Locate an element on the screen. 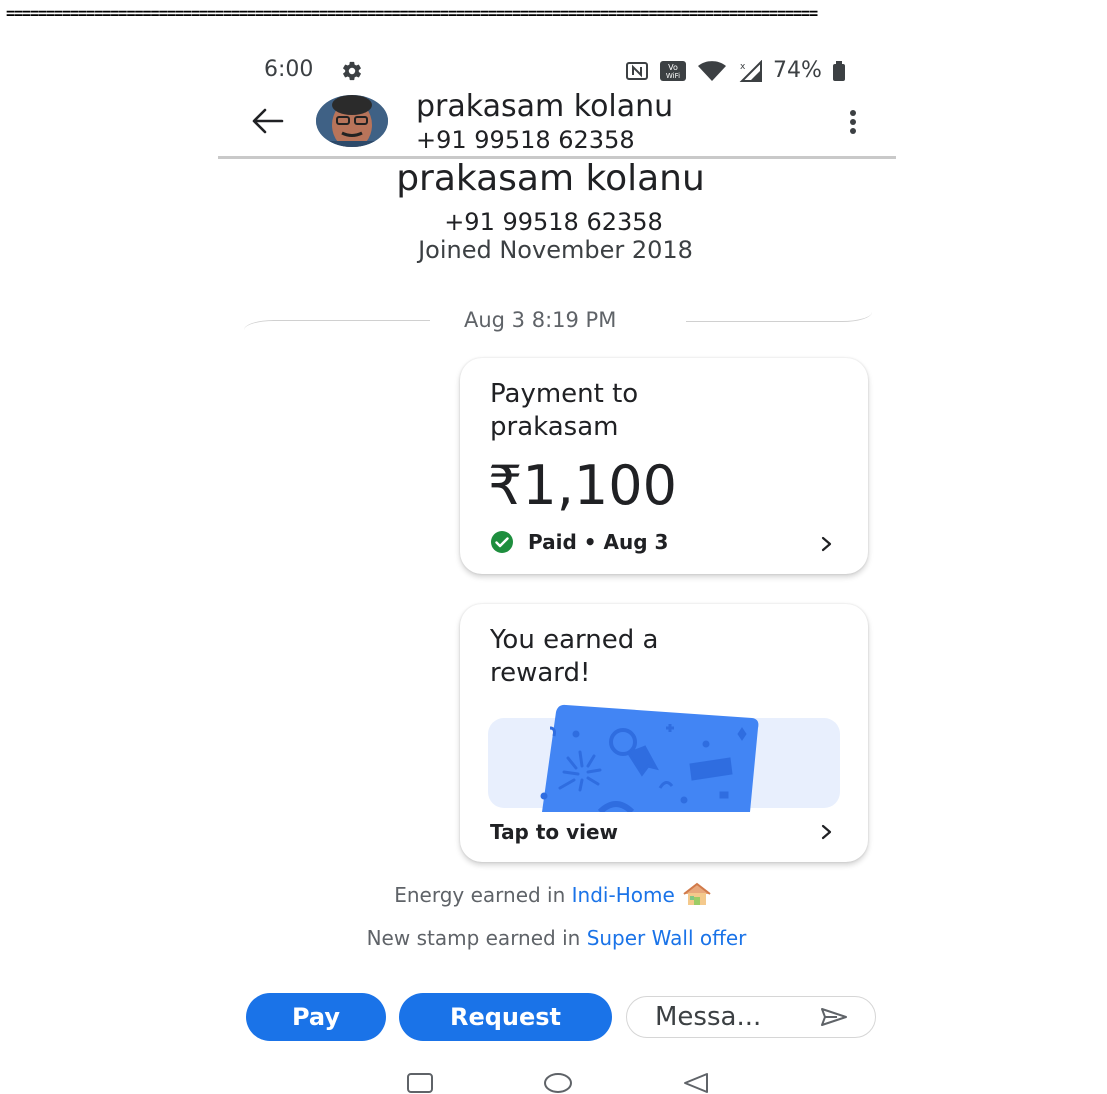 This screenshot has height=1094, width=1107. activity-energy-link: Indi-Home is located at coordinates (623, 895).